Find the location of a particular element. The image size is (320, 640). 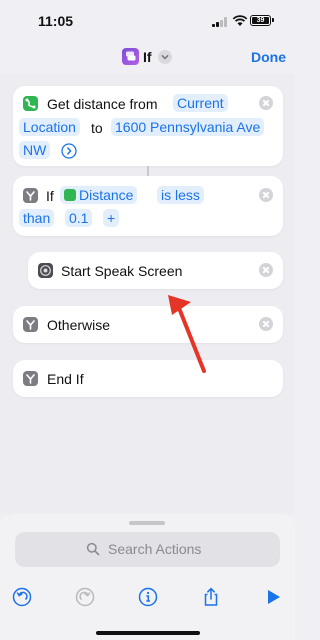

layers-icon is located at coordinates (131, 56).